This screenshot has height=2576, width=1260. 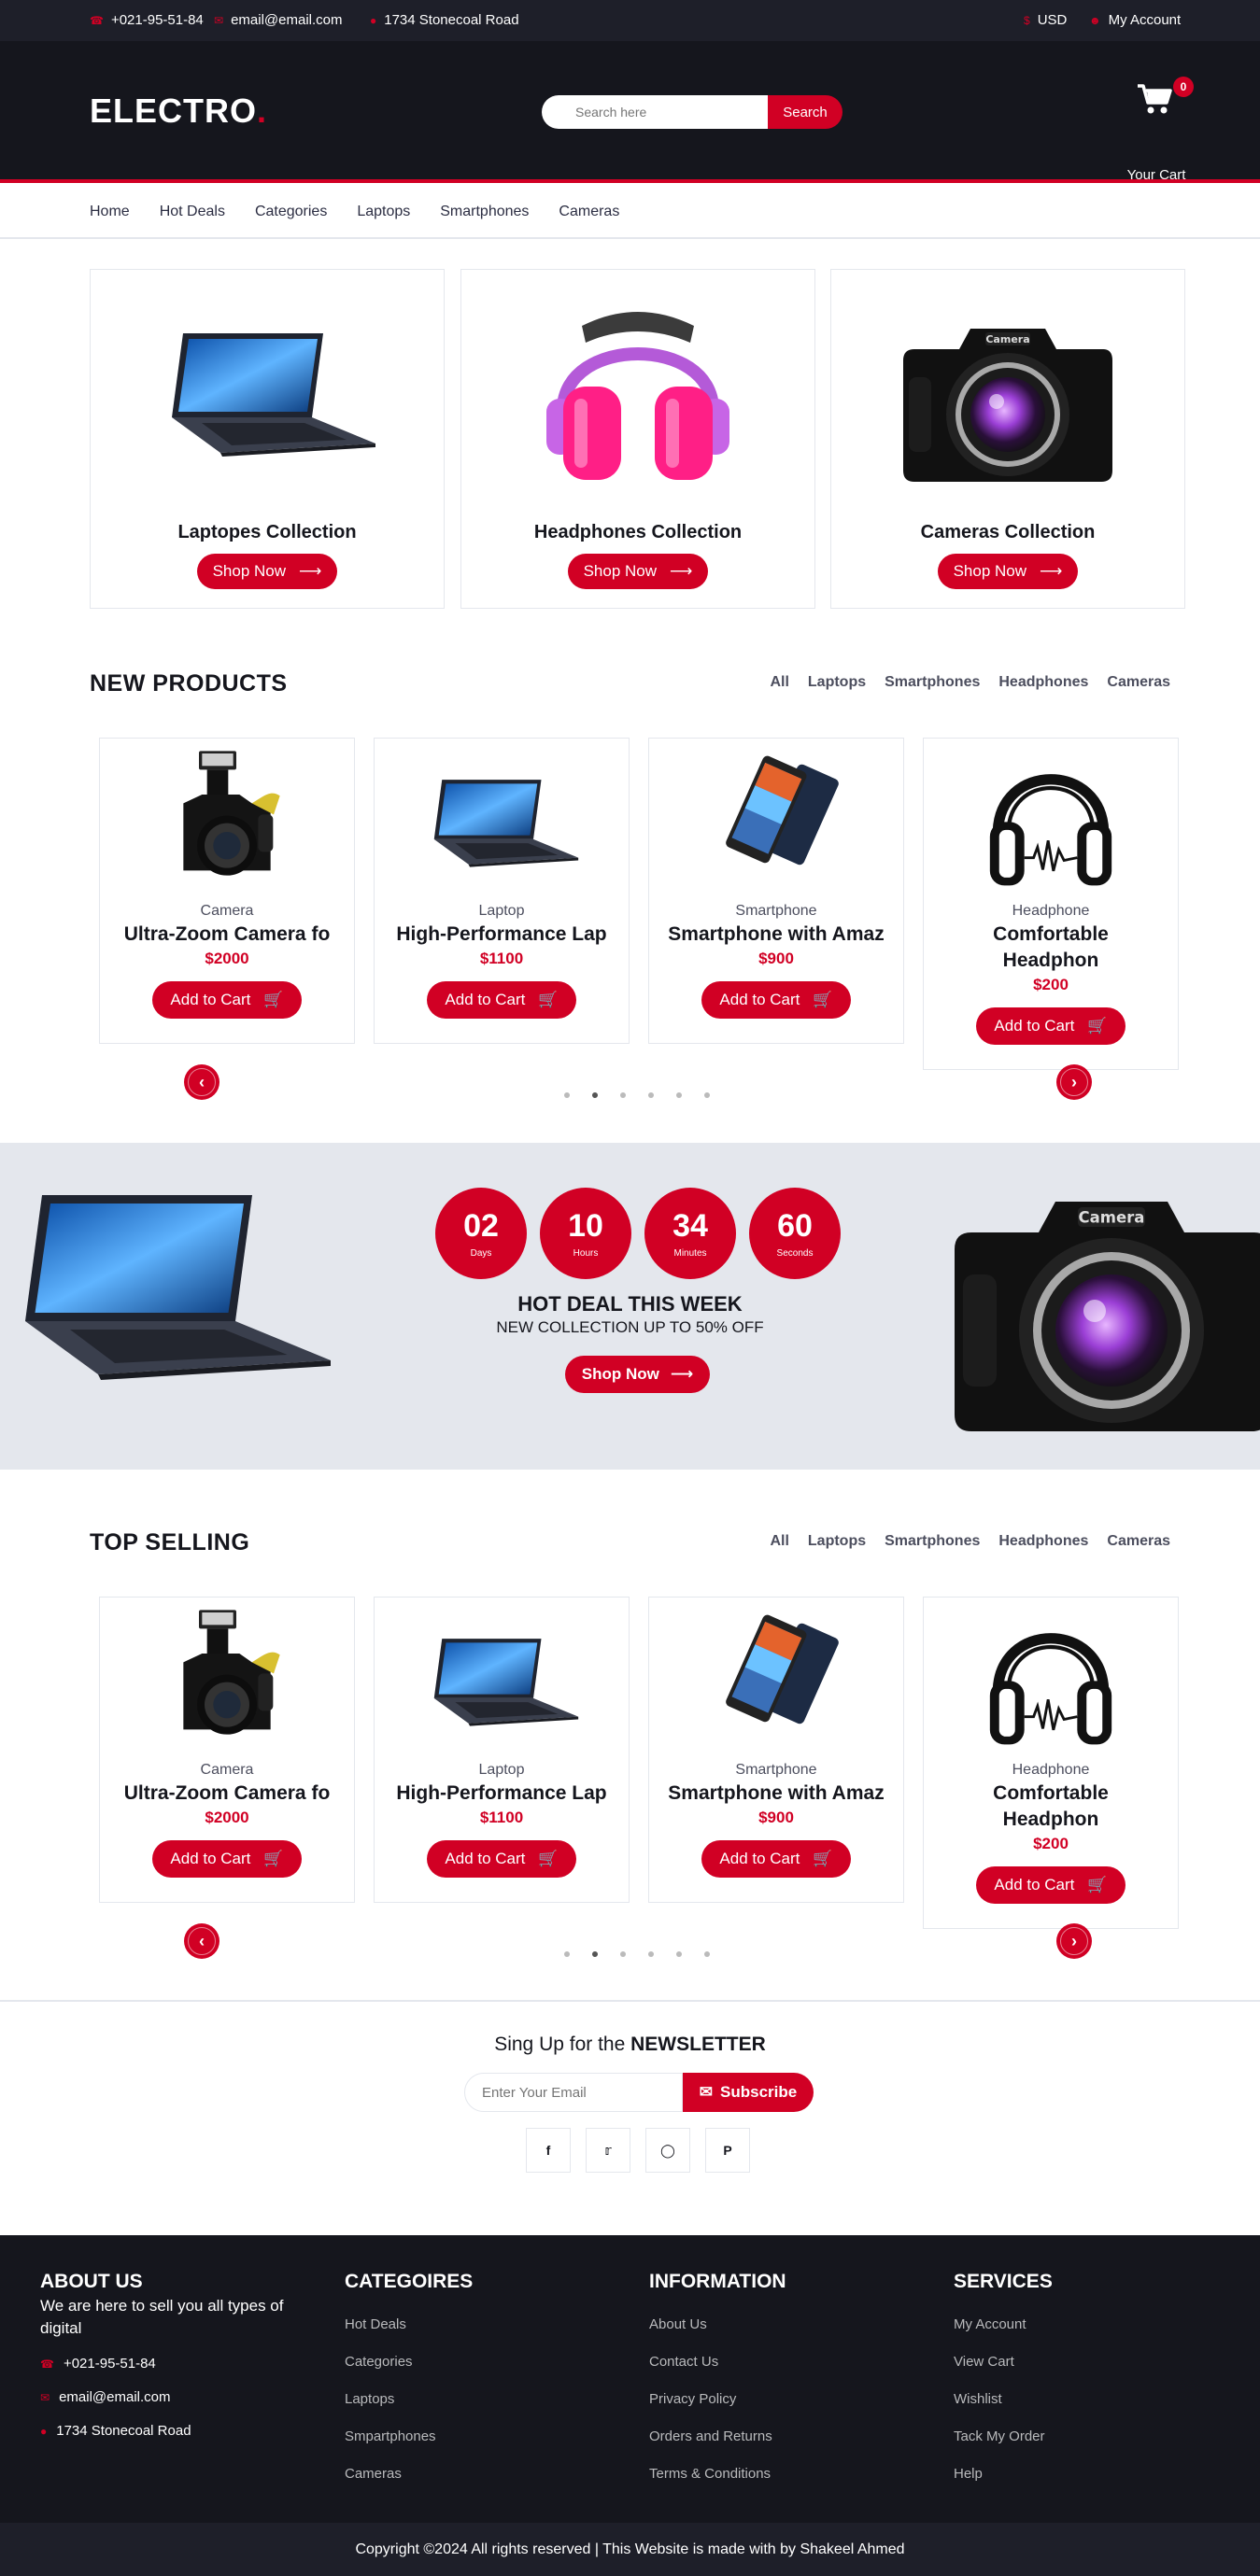 What do you see at coordinates (717, 2475) in the screenshot?
I see `footer-link: Terms & Conditions` at bounding box center [717, 2475].